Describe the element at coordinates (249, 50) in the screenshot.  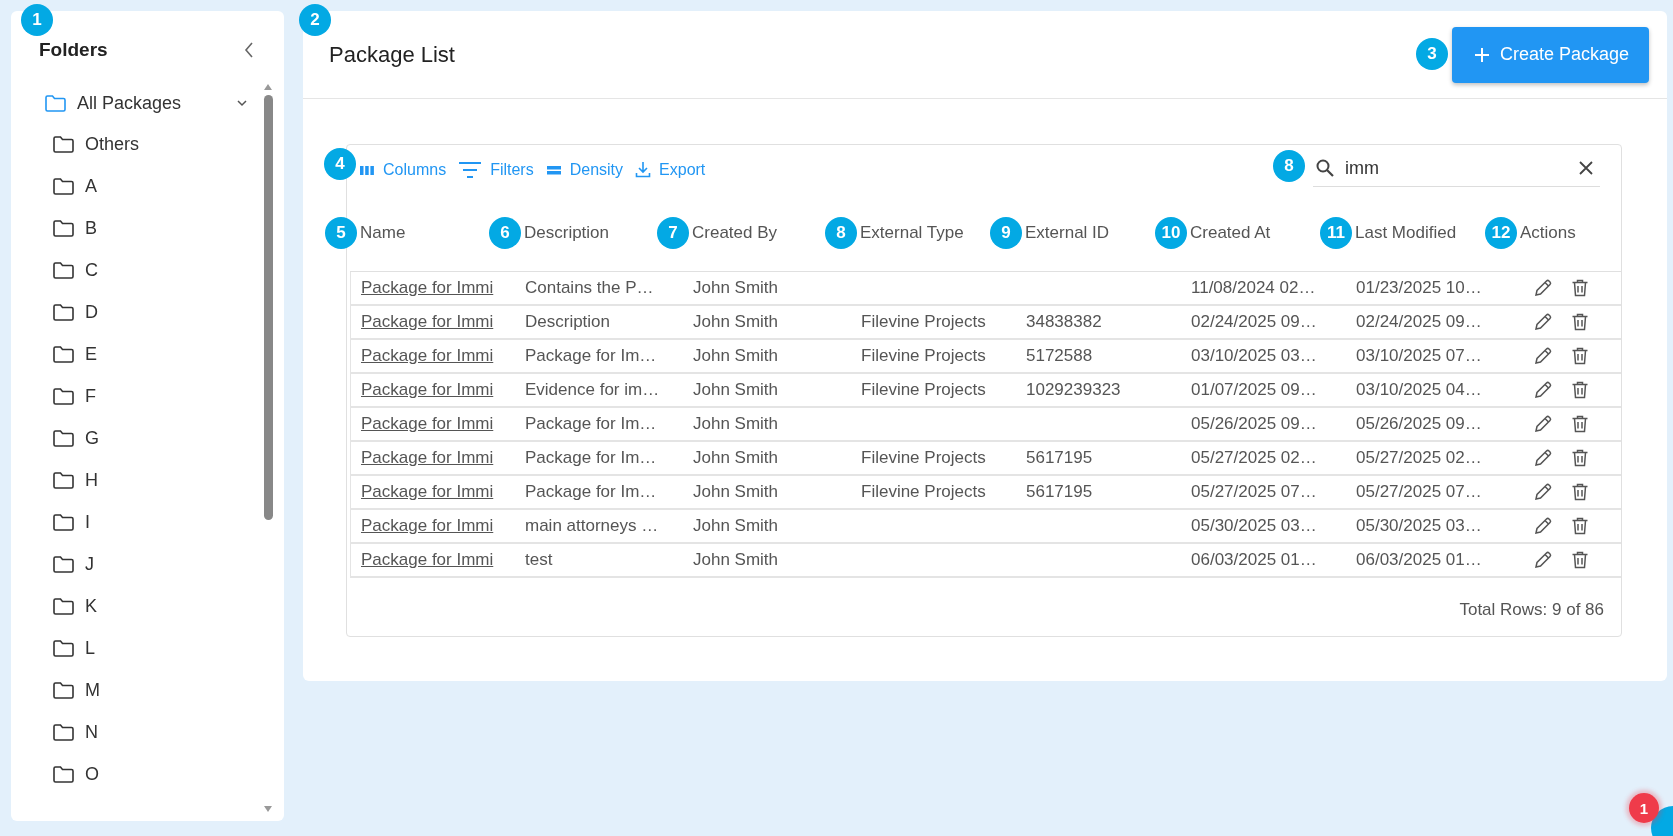
I see `collapse-icon` at that location.